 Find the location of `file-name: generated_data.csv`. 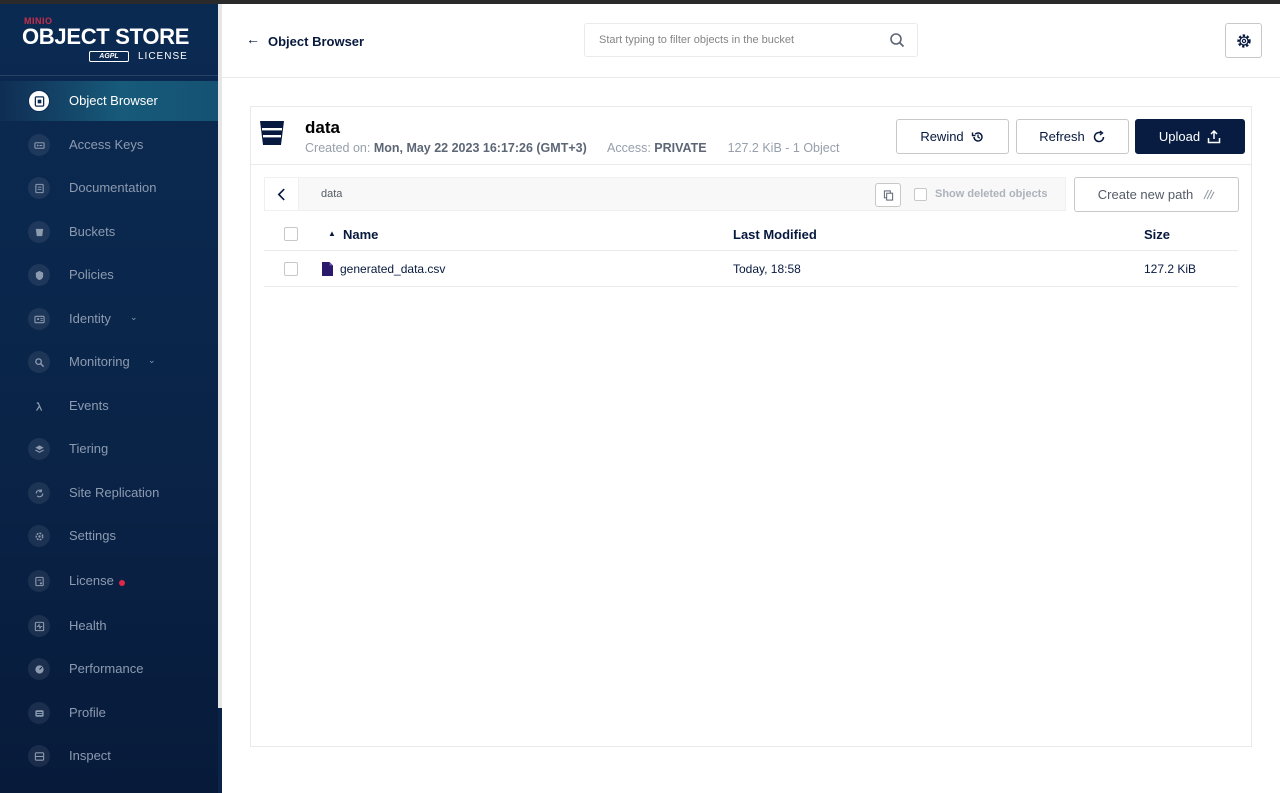

file-name: generated_data.csv is located at coordinates (393, 269).